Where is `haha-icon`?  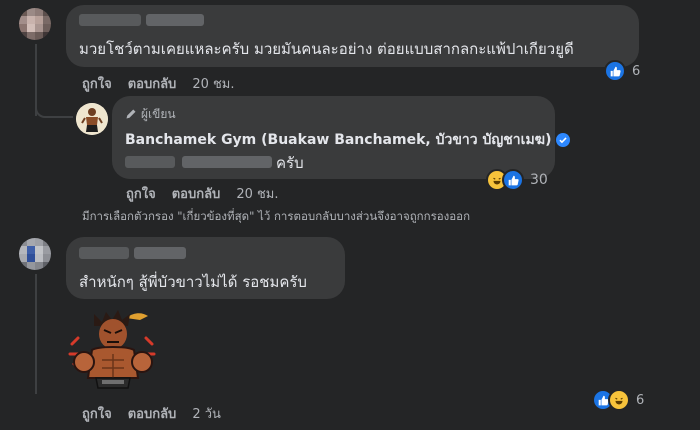
haha-icon is located at coordinates (619, 400).